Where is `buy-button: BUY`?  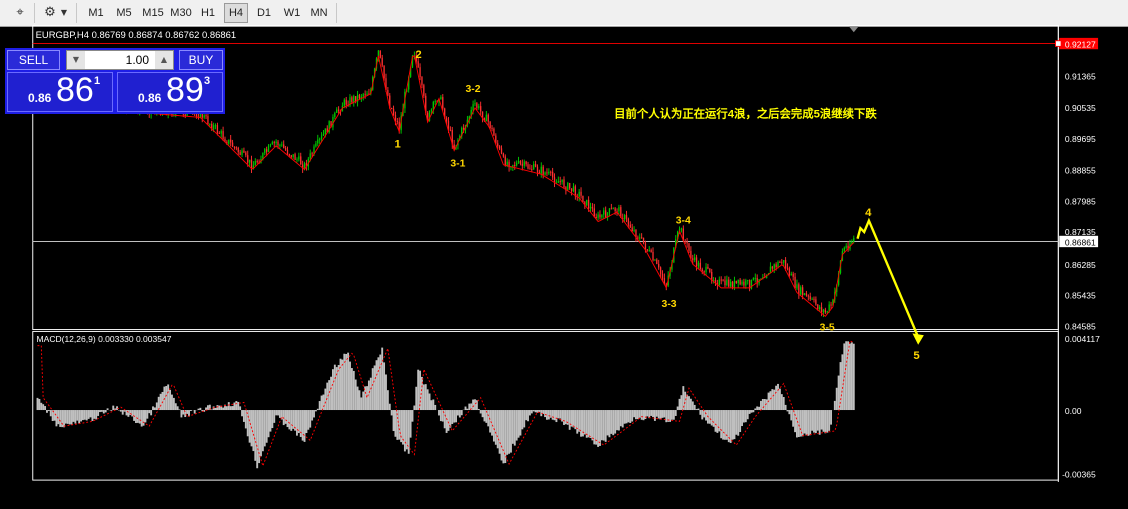 buy-button: BUY is located at coordinates (201, 60).